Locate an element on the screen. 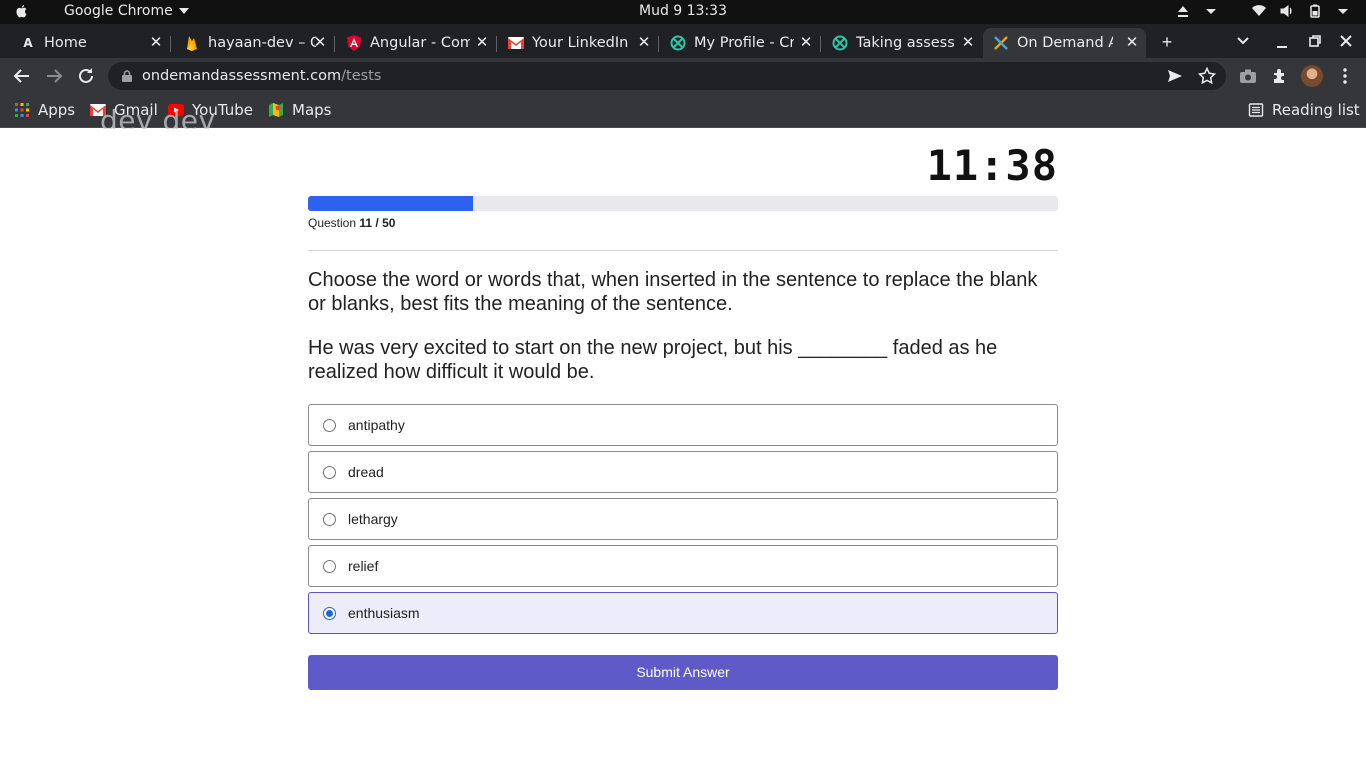 Image resolution: width=1366 pixels, height=768 pixels. option-label: antipathy is located at coordinates (376, 425).